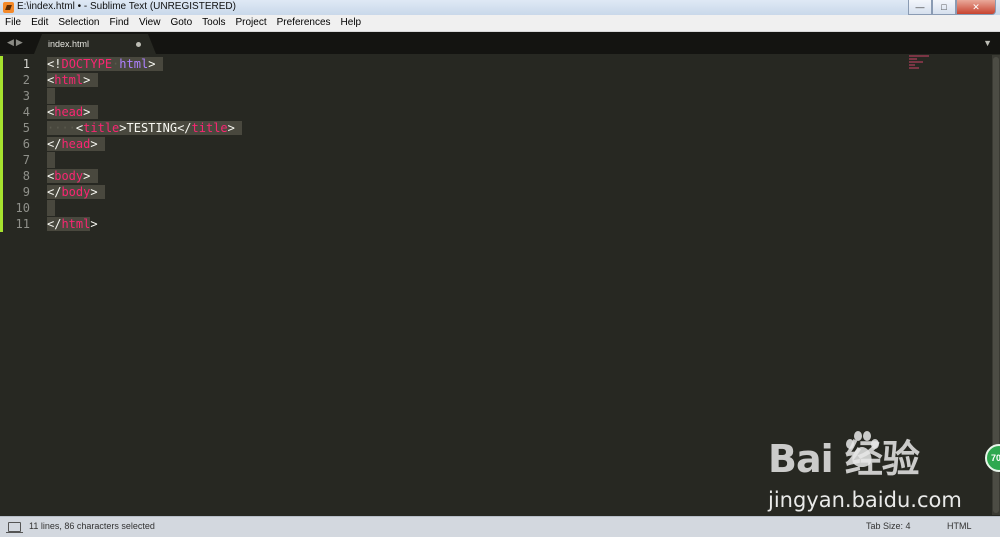 Image resolution: width=1000 pixels, height=537 pixels. I want to click on maximize-icon: □, so click(944, 7).